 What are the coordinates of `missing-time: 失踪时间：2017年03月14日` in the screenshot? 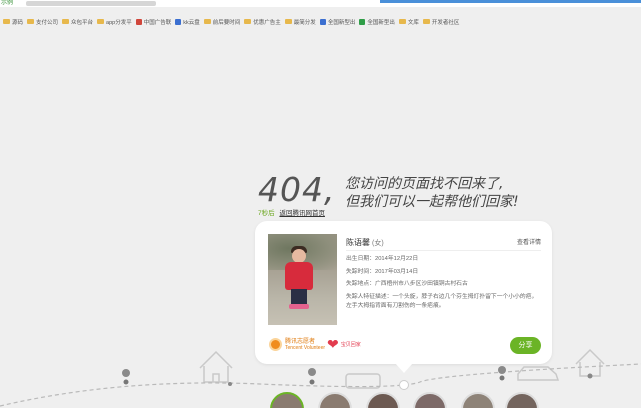 It's located at (382, 272).